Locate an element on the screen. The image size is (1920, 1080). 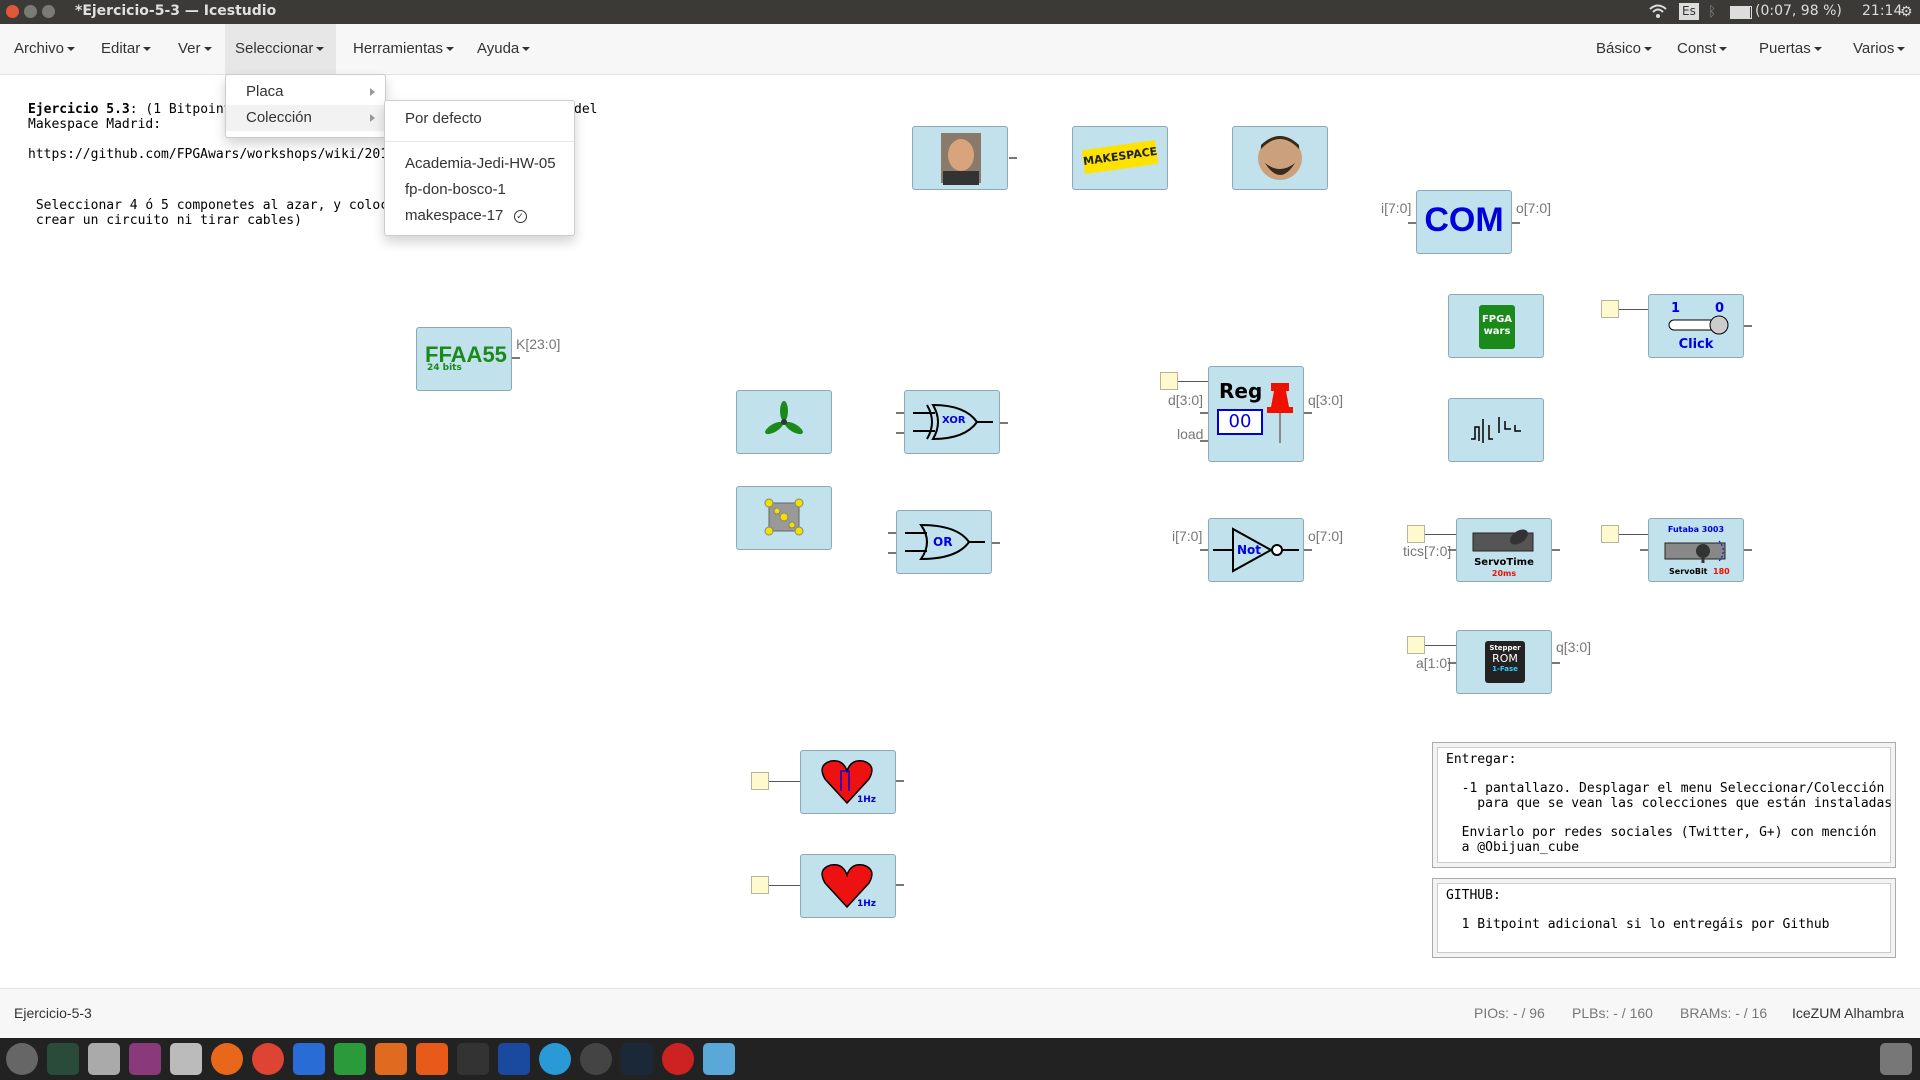
collection-item-academia: Academia-Jedi-HW-05 is located at coordinates (479, 164).